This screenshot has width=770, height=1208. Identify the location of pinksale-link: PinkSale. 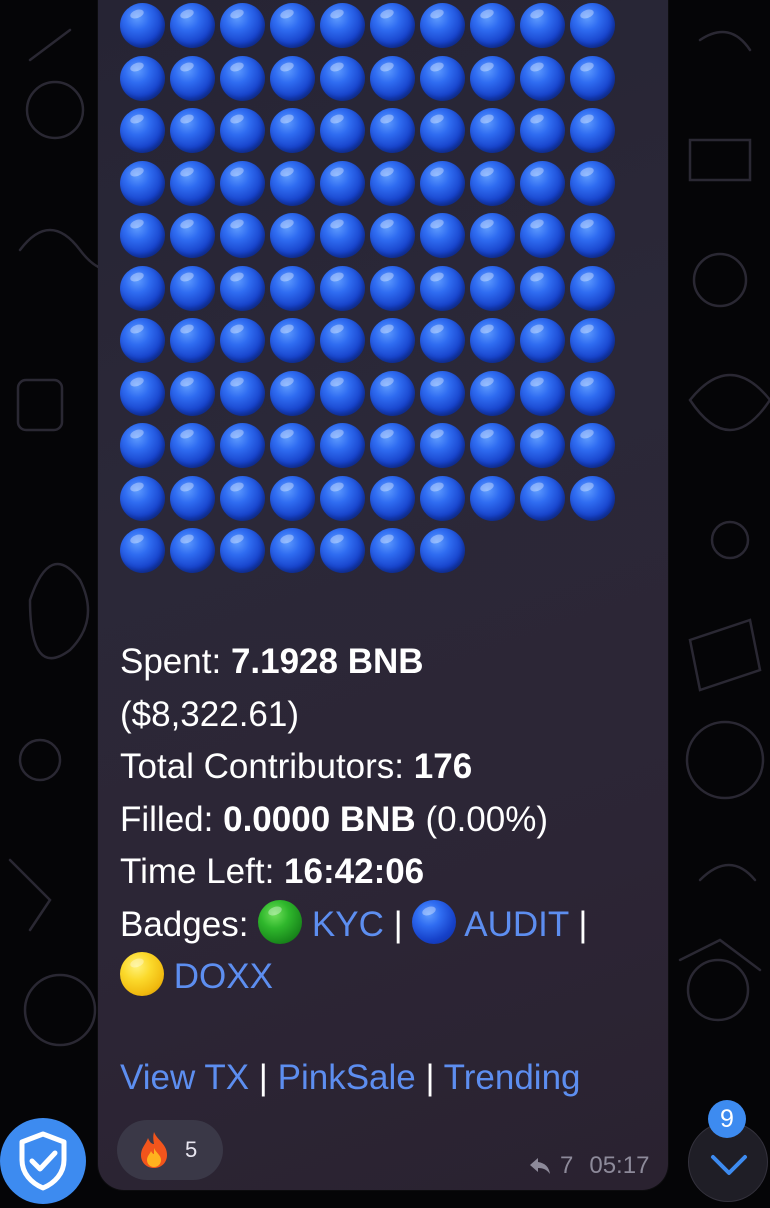
(347, 1077).